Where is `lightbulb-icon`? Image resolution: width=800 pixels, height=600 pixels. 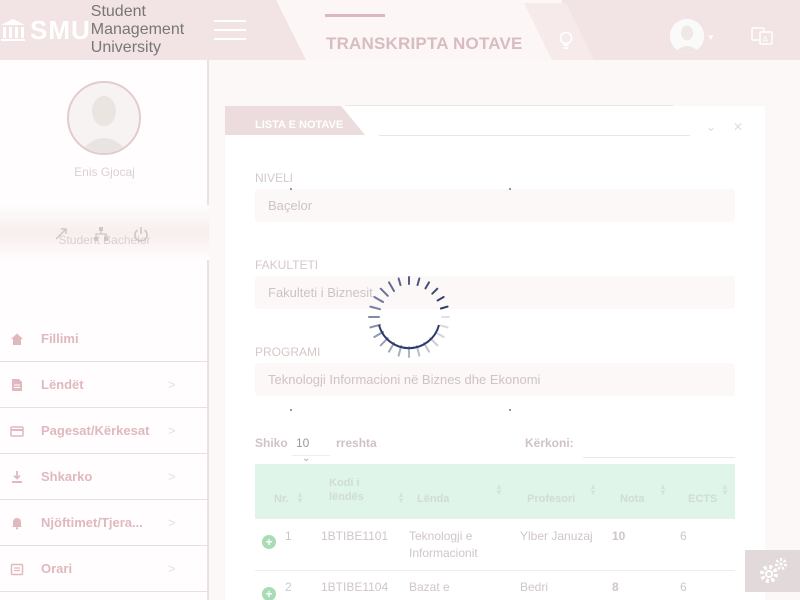 lightbulb-icon is located at coordinates (566, 41).